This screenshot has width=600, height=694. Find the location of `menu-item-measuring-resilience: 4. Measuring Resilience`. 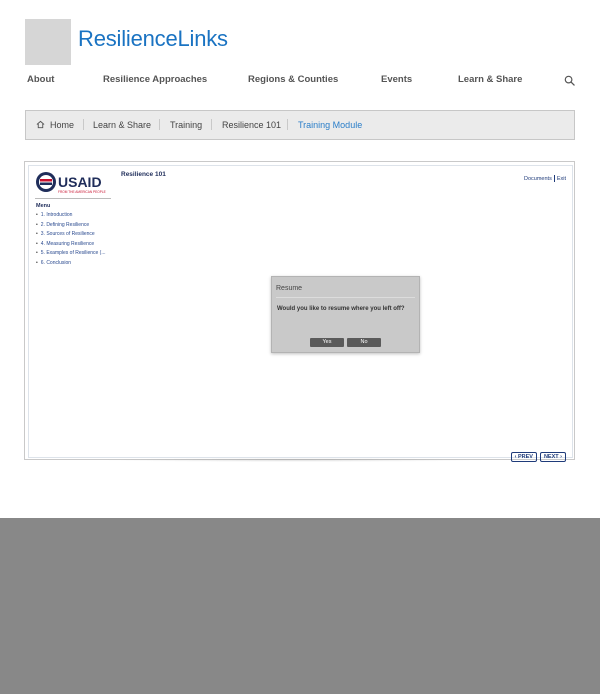

menu-item-measuring-resilience: 4. Measuring Resilience is located at coordinates (71, 245).